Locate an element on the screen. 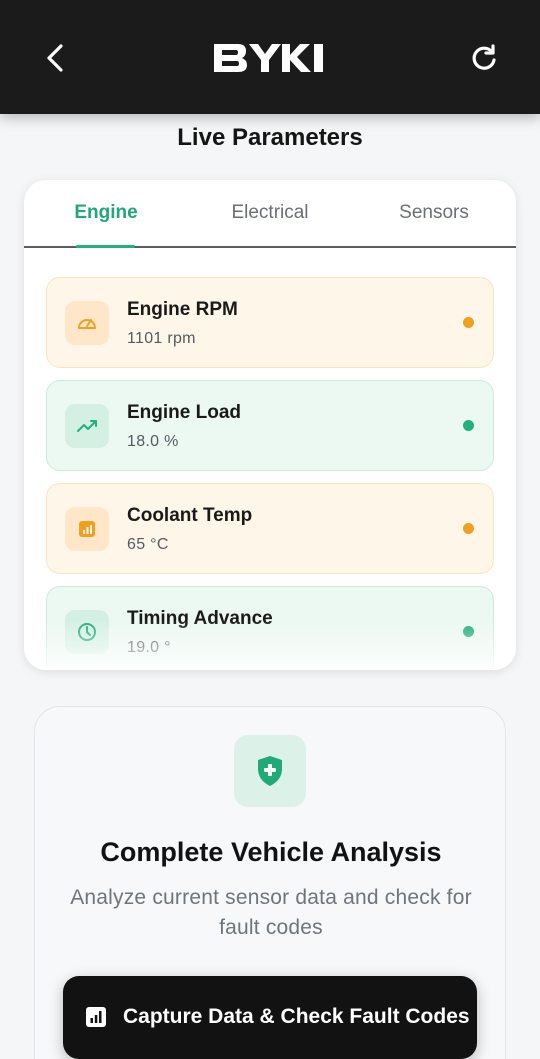 The image size is (540, 1059). parameter-name: Engine RPM is located at coordinates (182, 309).